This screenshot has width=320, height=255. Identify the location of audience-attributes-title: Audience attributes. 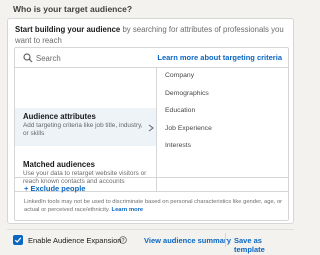
(59, 116).